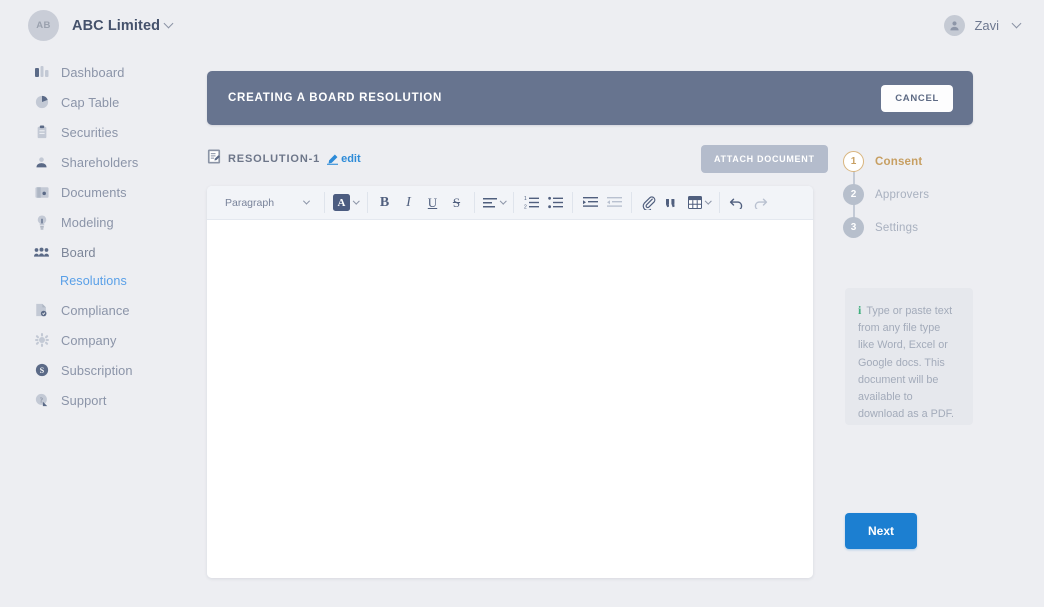 The height and width of the screenshot is (607, 1044). I want to click on sidebar-item-support: ? Support, so click(98, 400).